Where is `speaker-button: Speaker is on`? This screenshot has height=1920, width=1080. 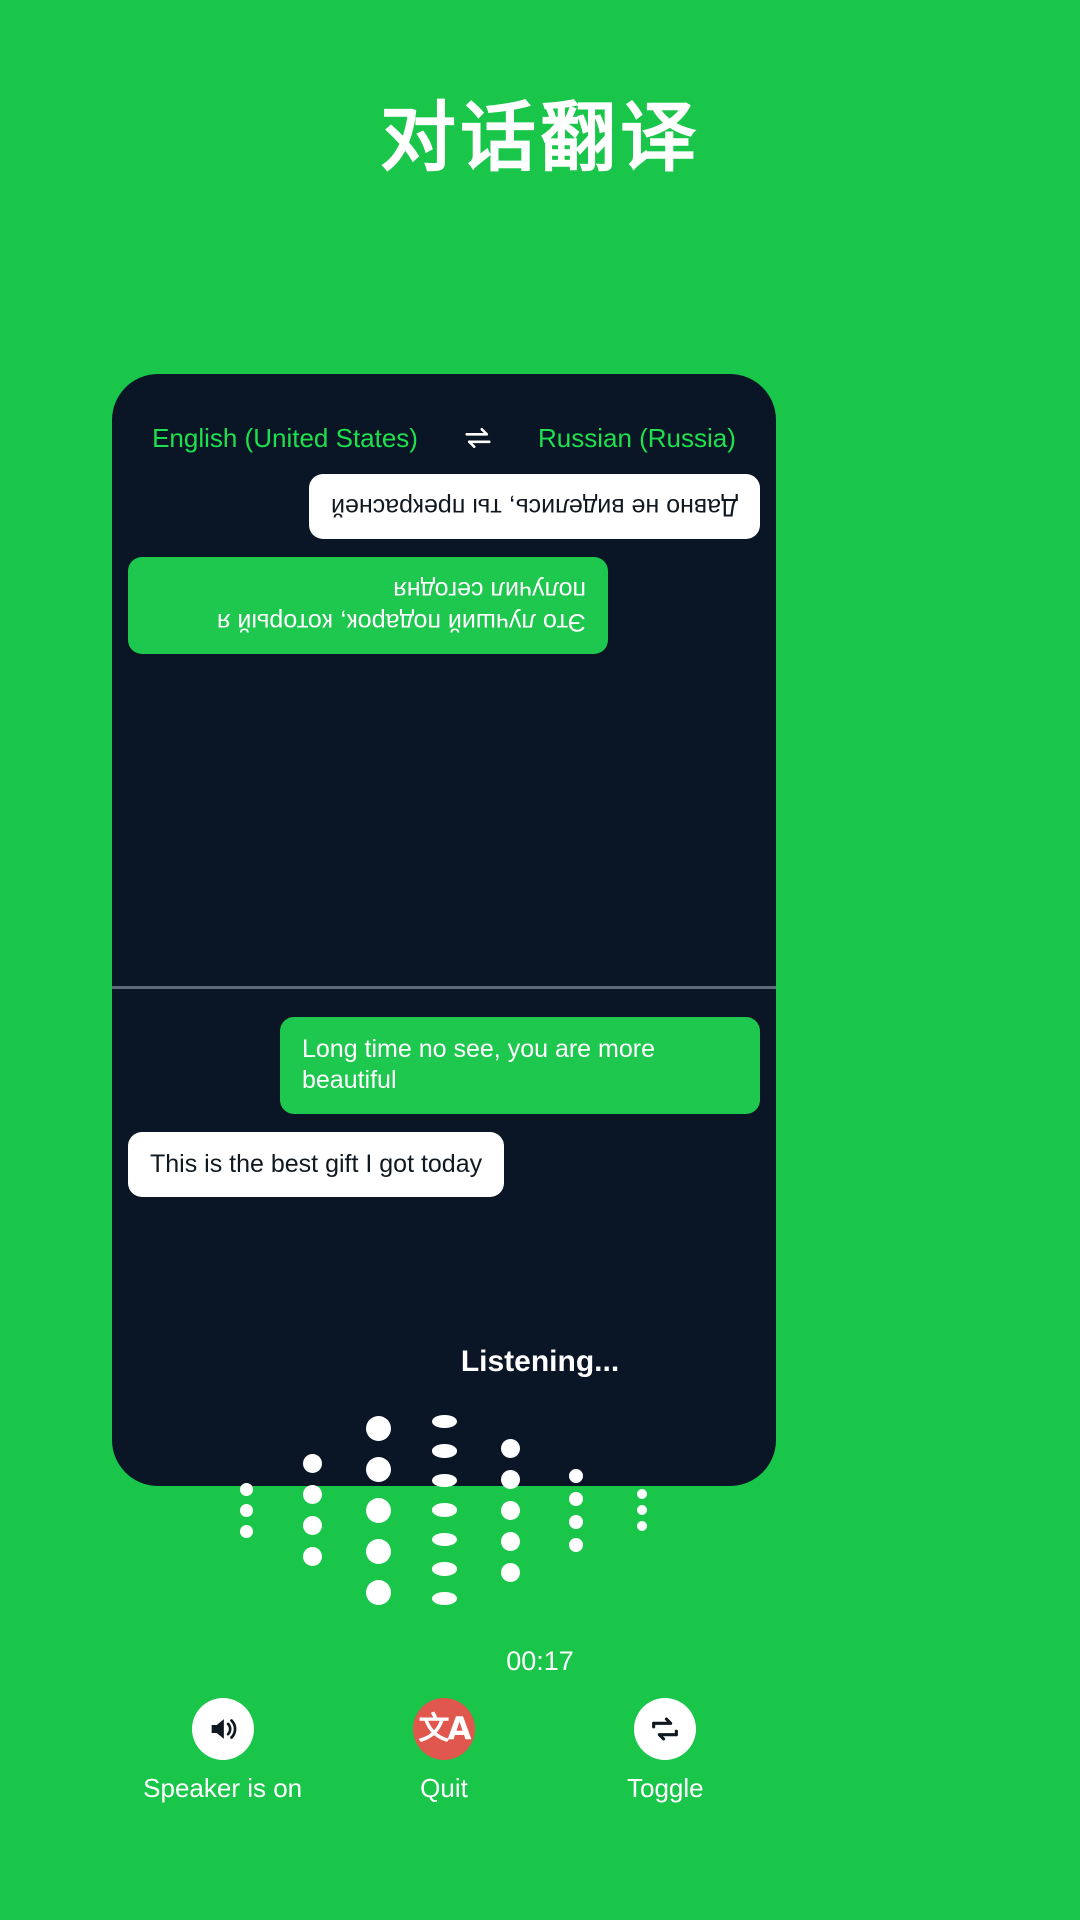 speaker-button: Speaker is on is located at coordinates (223, 1751).